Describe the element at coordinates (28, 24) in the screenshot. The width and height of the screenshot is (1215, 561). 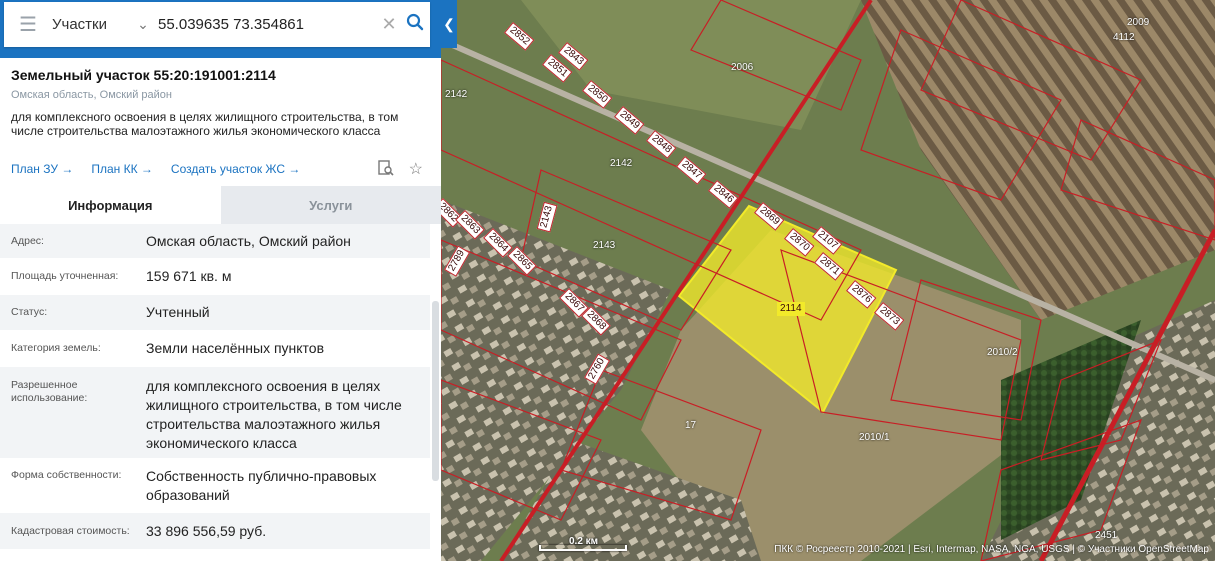
I see `menu-icon: ☰` at that location.